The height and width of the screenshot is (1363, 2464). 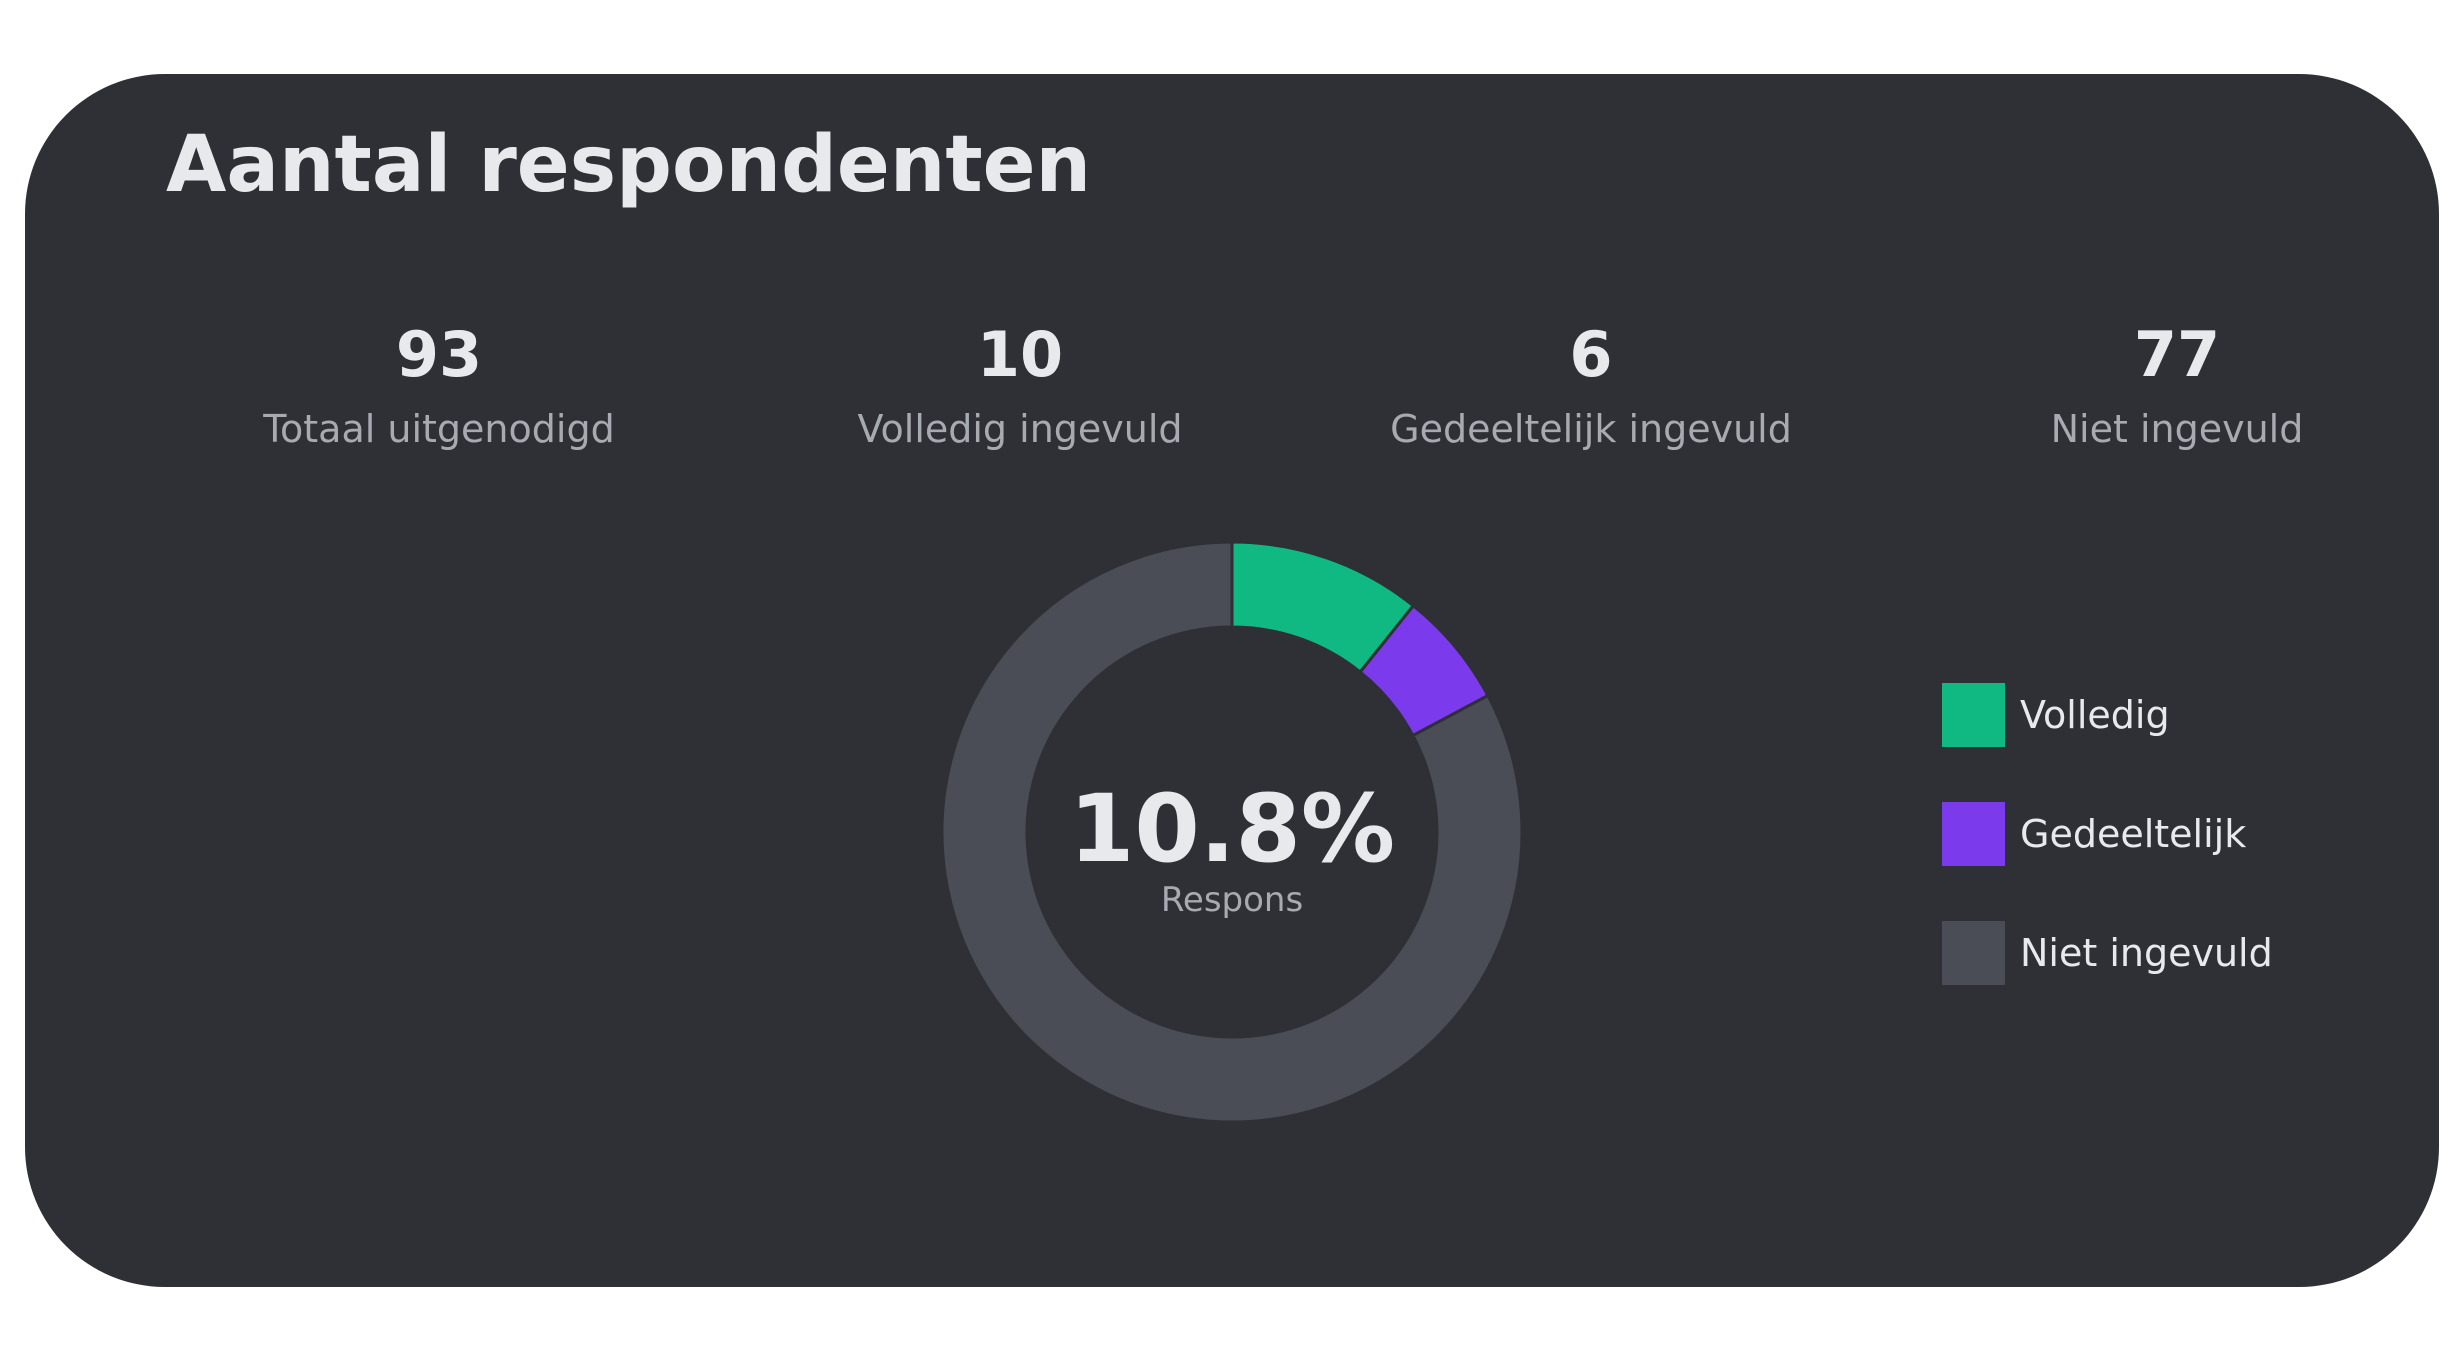 I want to click on legend-label: Gedeeltelijk, so click(x=2133, y=834).